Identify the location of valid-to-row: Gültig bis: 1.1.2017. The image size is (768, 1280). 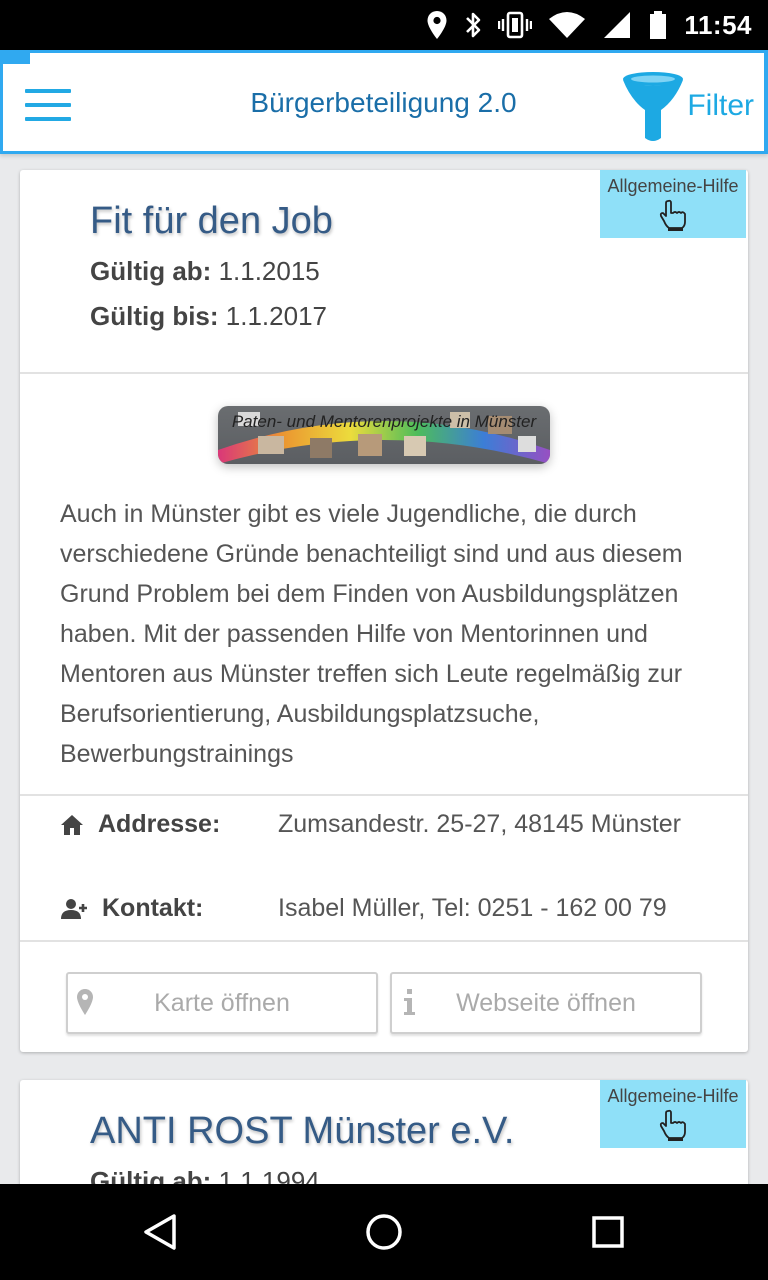
(208, 323).